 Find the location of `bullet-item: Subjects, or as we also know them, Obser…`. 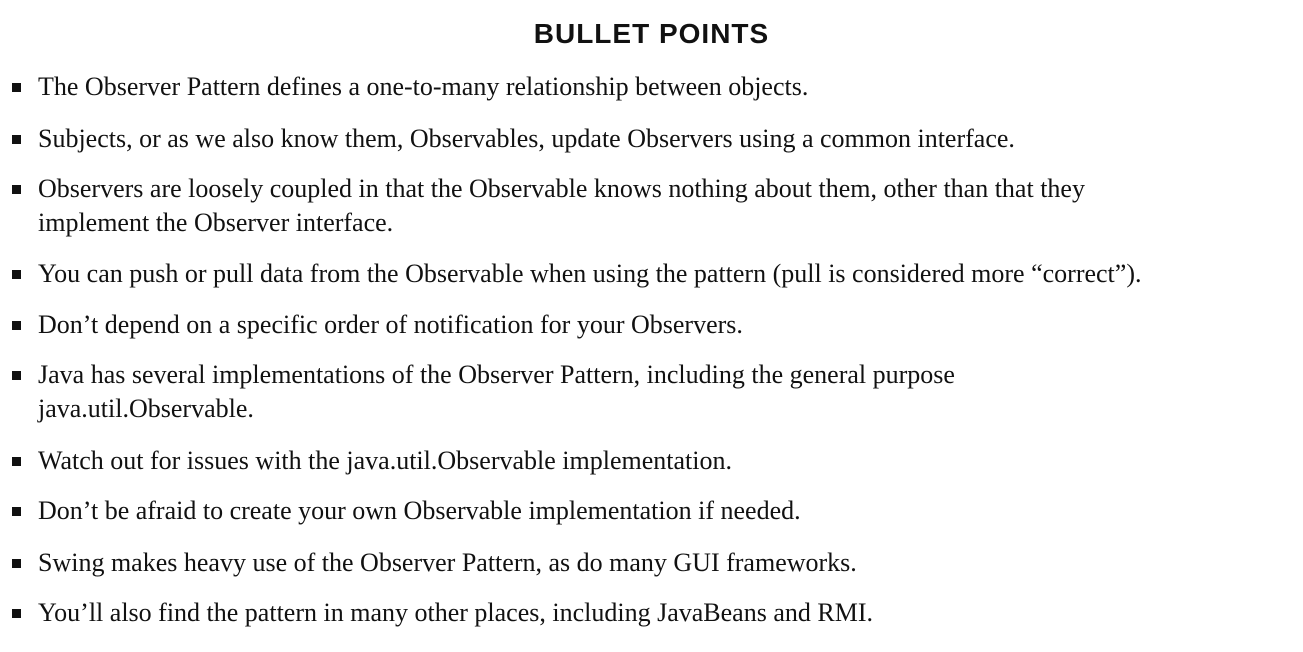

bullet-item: Subjects, or as we also know them, Obser… is located at coordinates (651, 139).